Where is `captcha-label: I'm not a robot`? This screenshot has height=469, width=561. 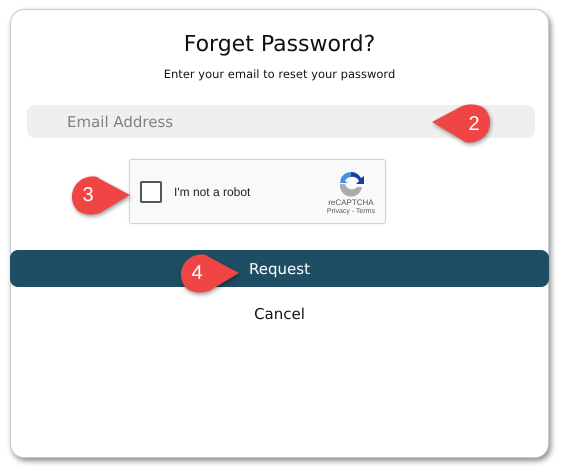
captcha-label: I'm not a robot is located at coordinates (213, 191).